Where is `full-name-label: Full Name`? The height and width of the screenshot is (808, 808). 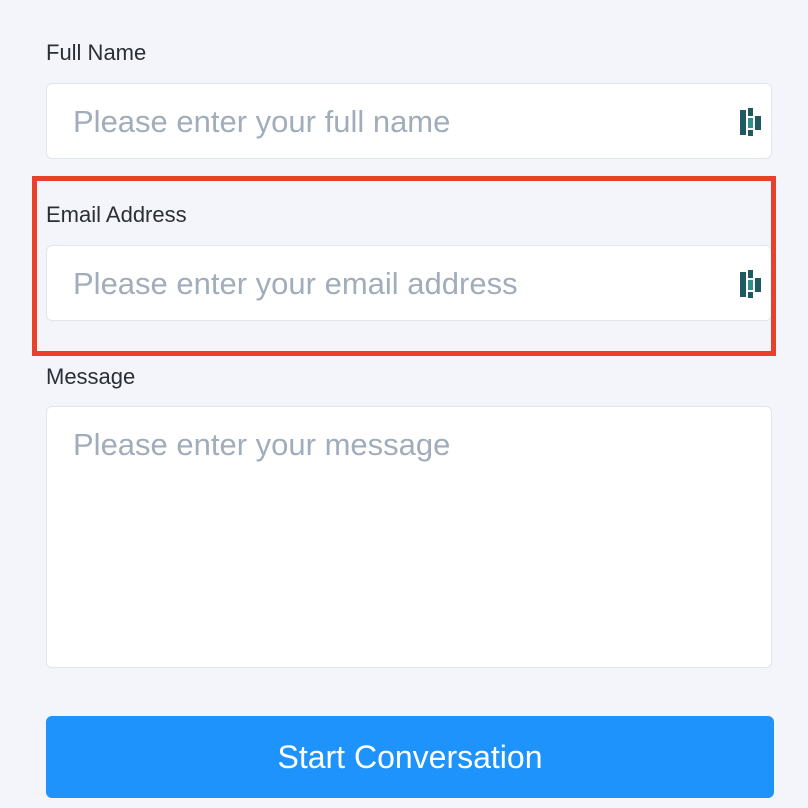
full-name-label: Full Name is located at coordinates (96, 52).